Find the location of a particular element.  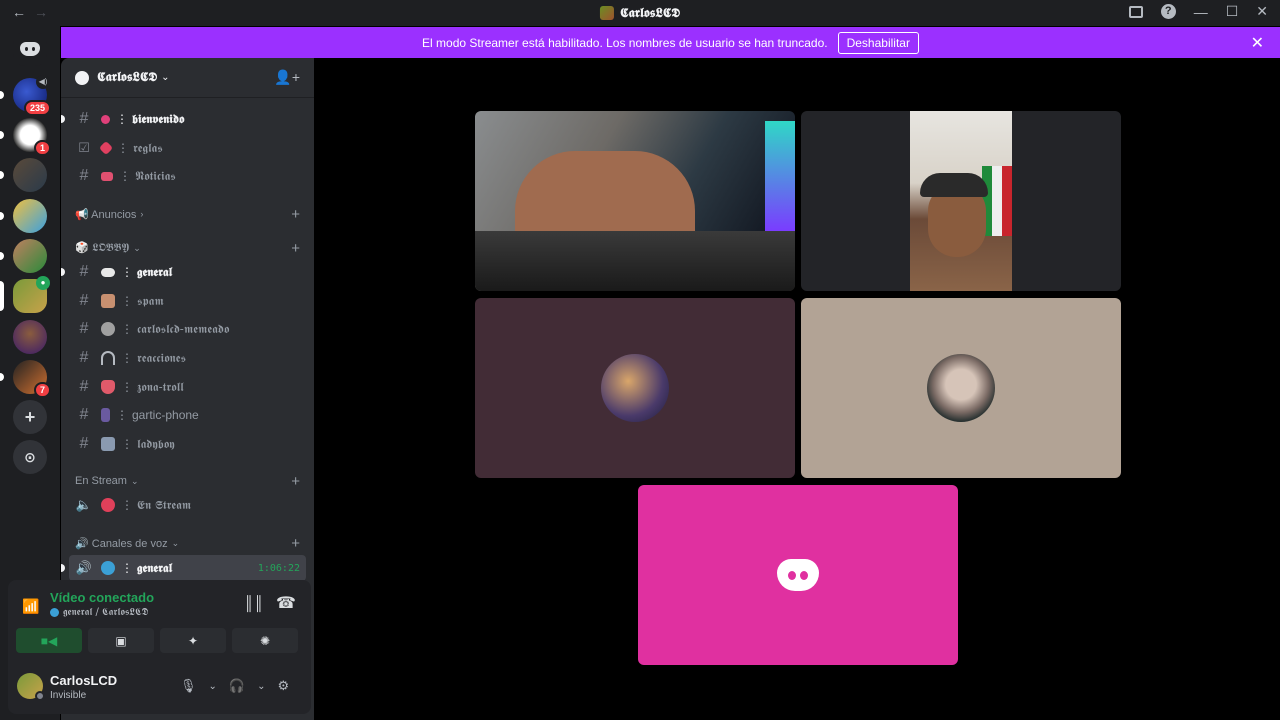

screen-share-button: ▣ is located at coordinates (121, 640).